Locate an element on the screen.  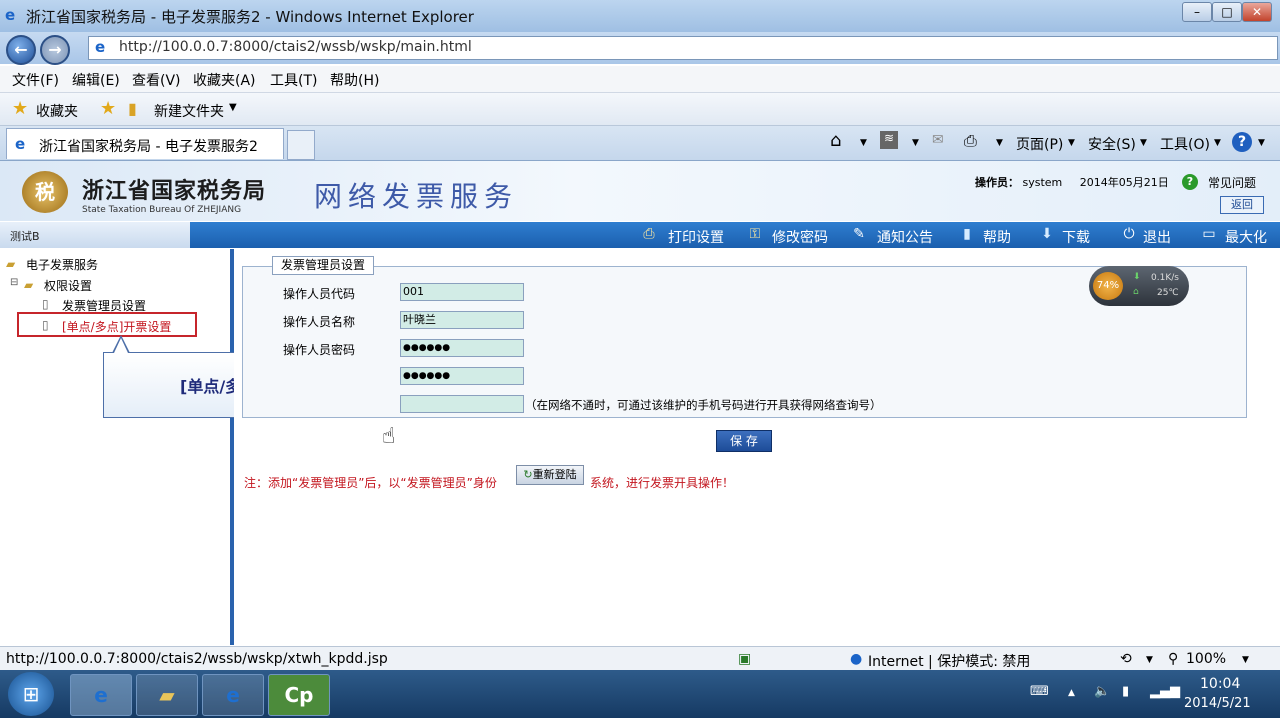
nav-help: 帮助 is located at coordinates (997, 237).